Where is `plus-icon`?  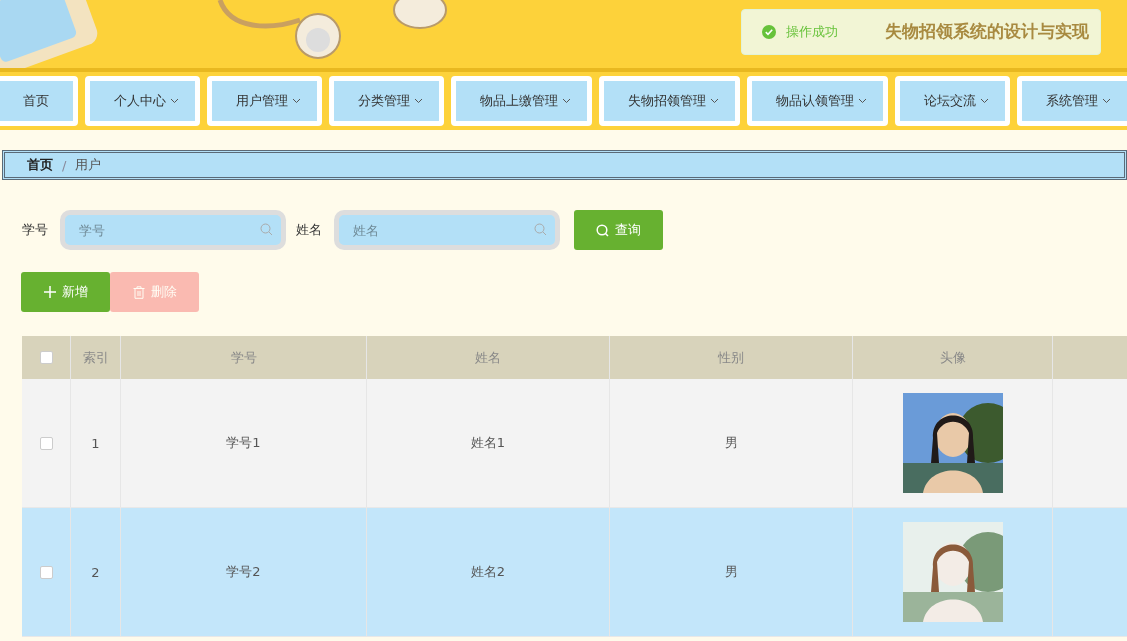
plus-icon is located at coordinates (49, 292).